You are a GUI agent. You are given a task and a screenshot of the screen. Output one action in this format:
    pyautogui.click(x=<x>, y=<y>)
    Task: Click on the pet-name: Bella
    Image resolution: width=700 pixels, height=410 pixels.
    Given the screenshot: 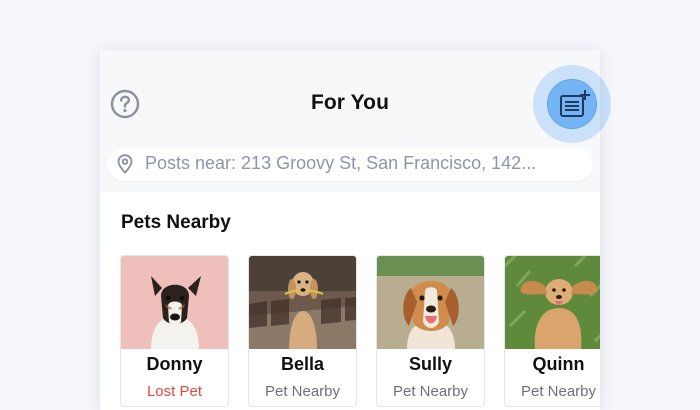 What is the action you would take?
    pyautogui.click(x=302, y=364)
    